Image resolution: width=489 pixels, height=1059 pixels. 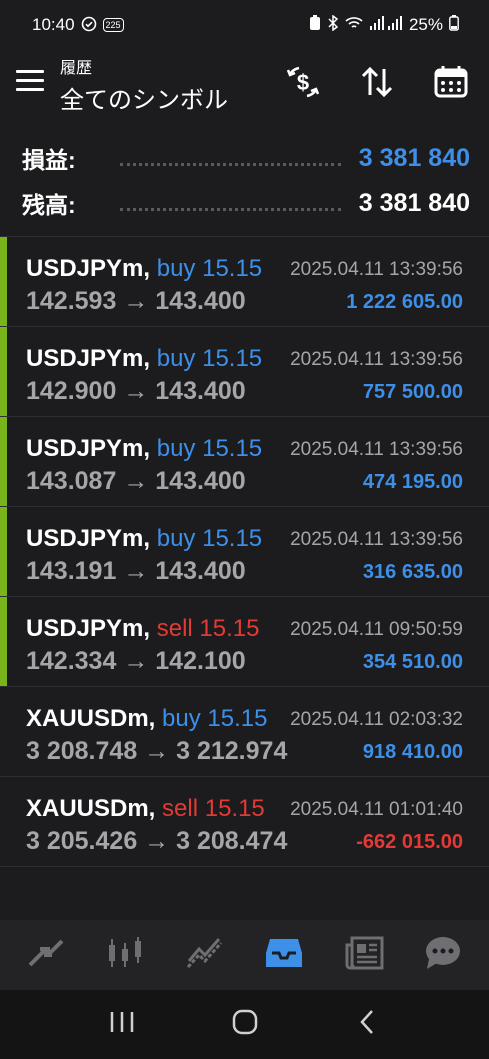 I want to click on nav-news, so click(x=364, y=955).